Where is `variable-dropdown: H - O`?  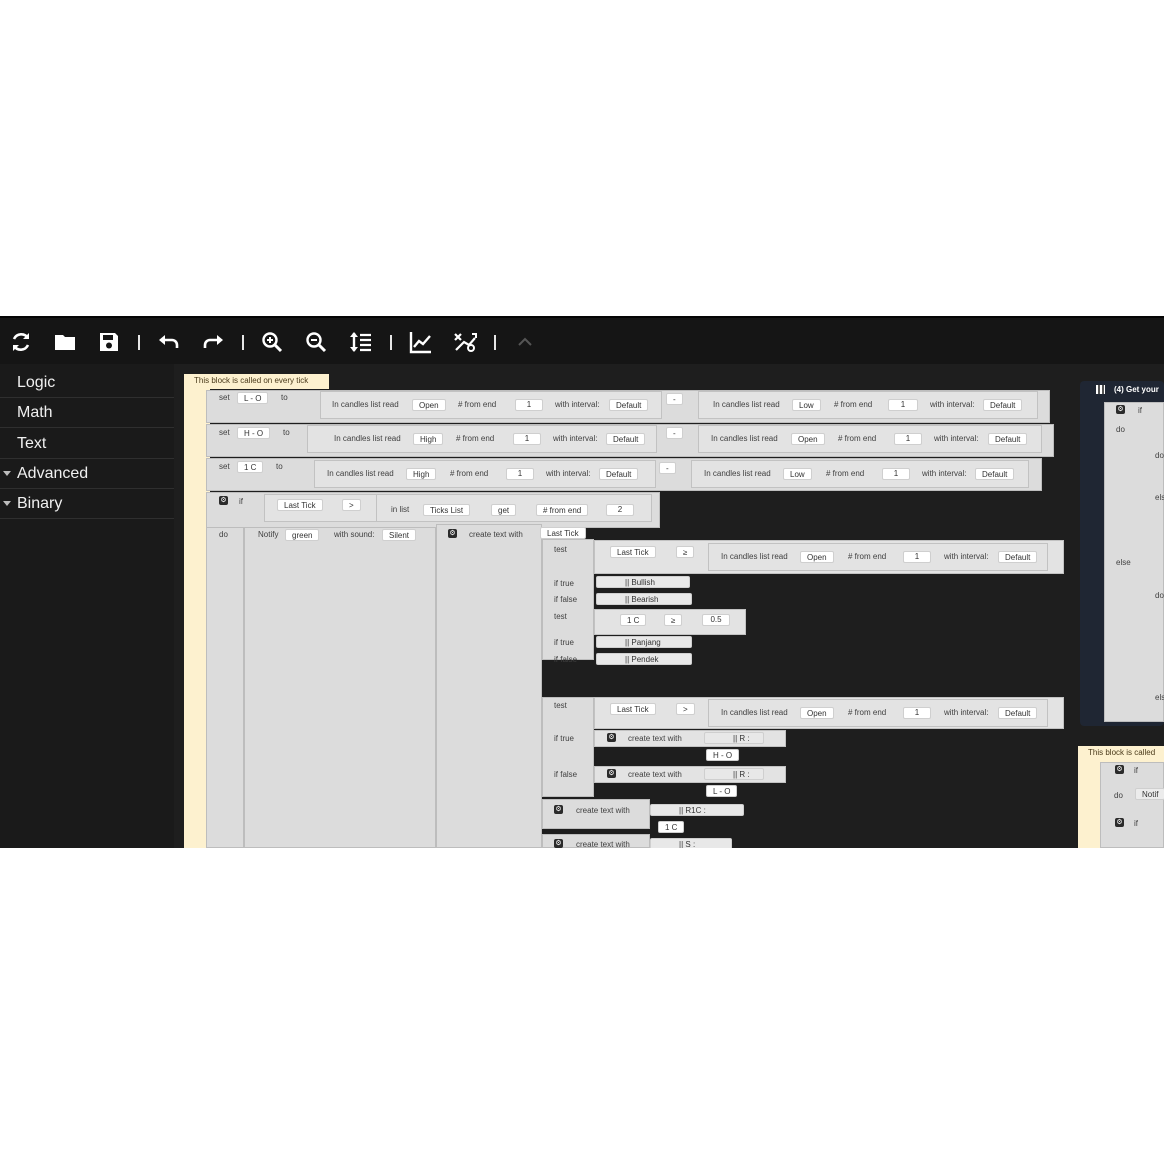
variable-dropdown: H - O is located at coordinates (254, 433).